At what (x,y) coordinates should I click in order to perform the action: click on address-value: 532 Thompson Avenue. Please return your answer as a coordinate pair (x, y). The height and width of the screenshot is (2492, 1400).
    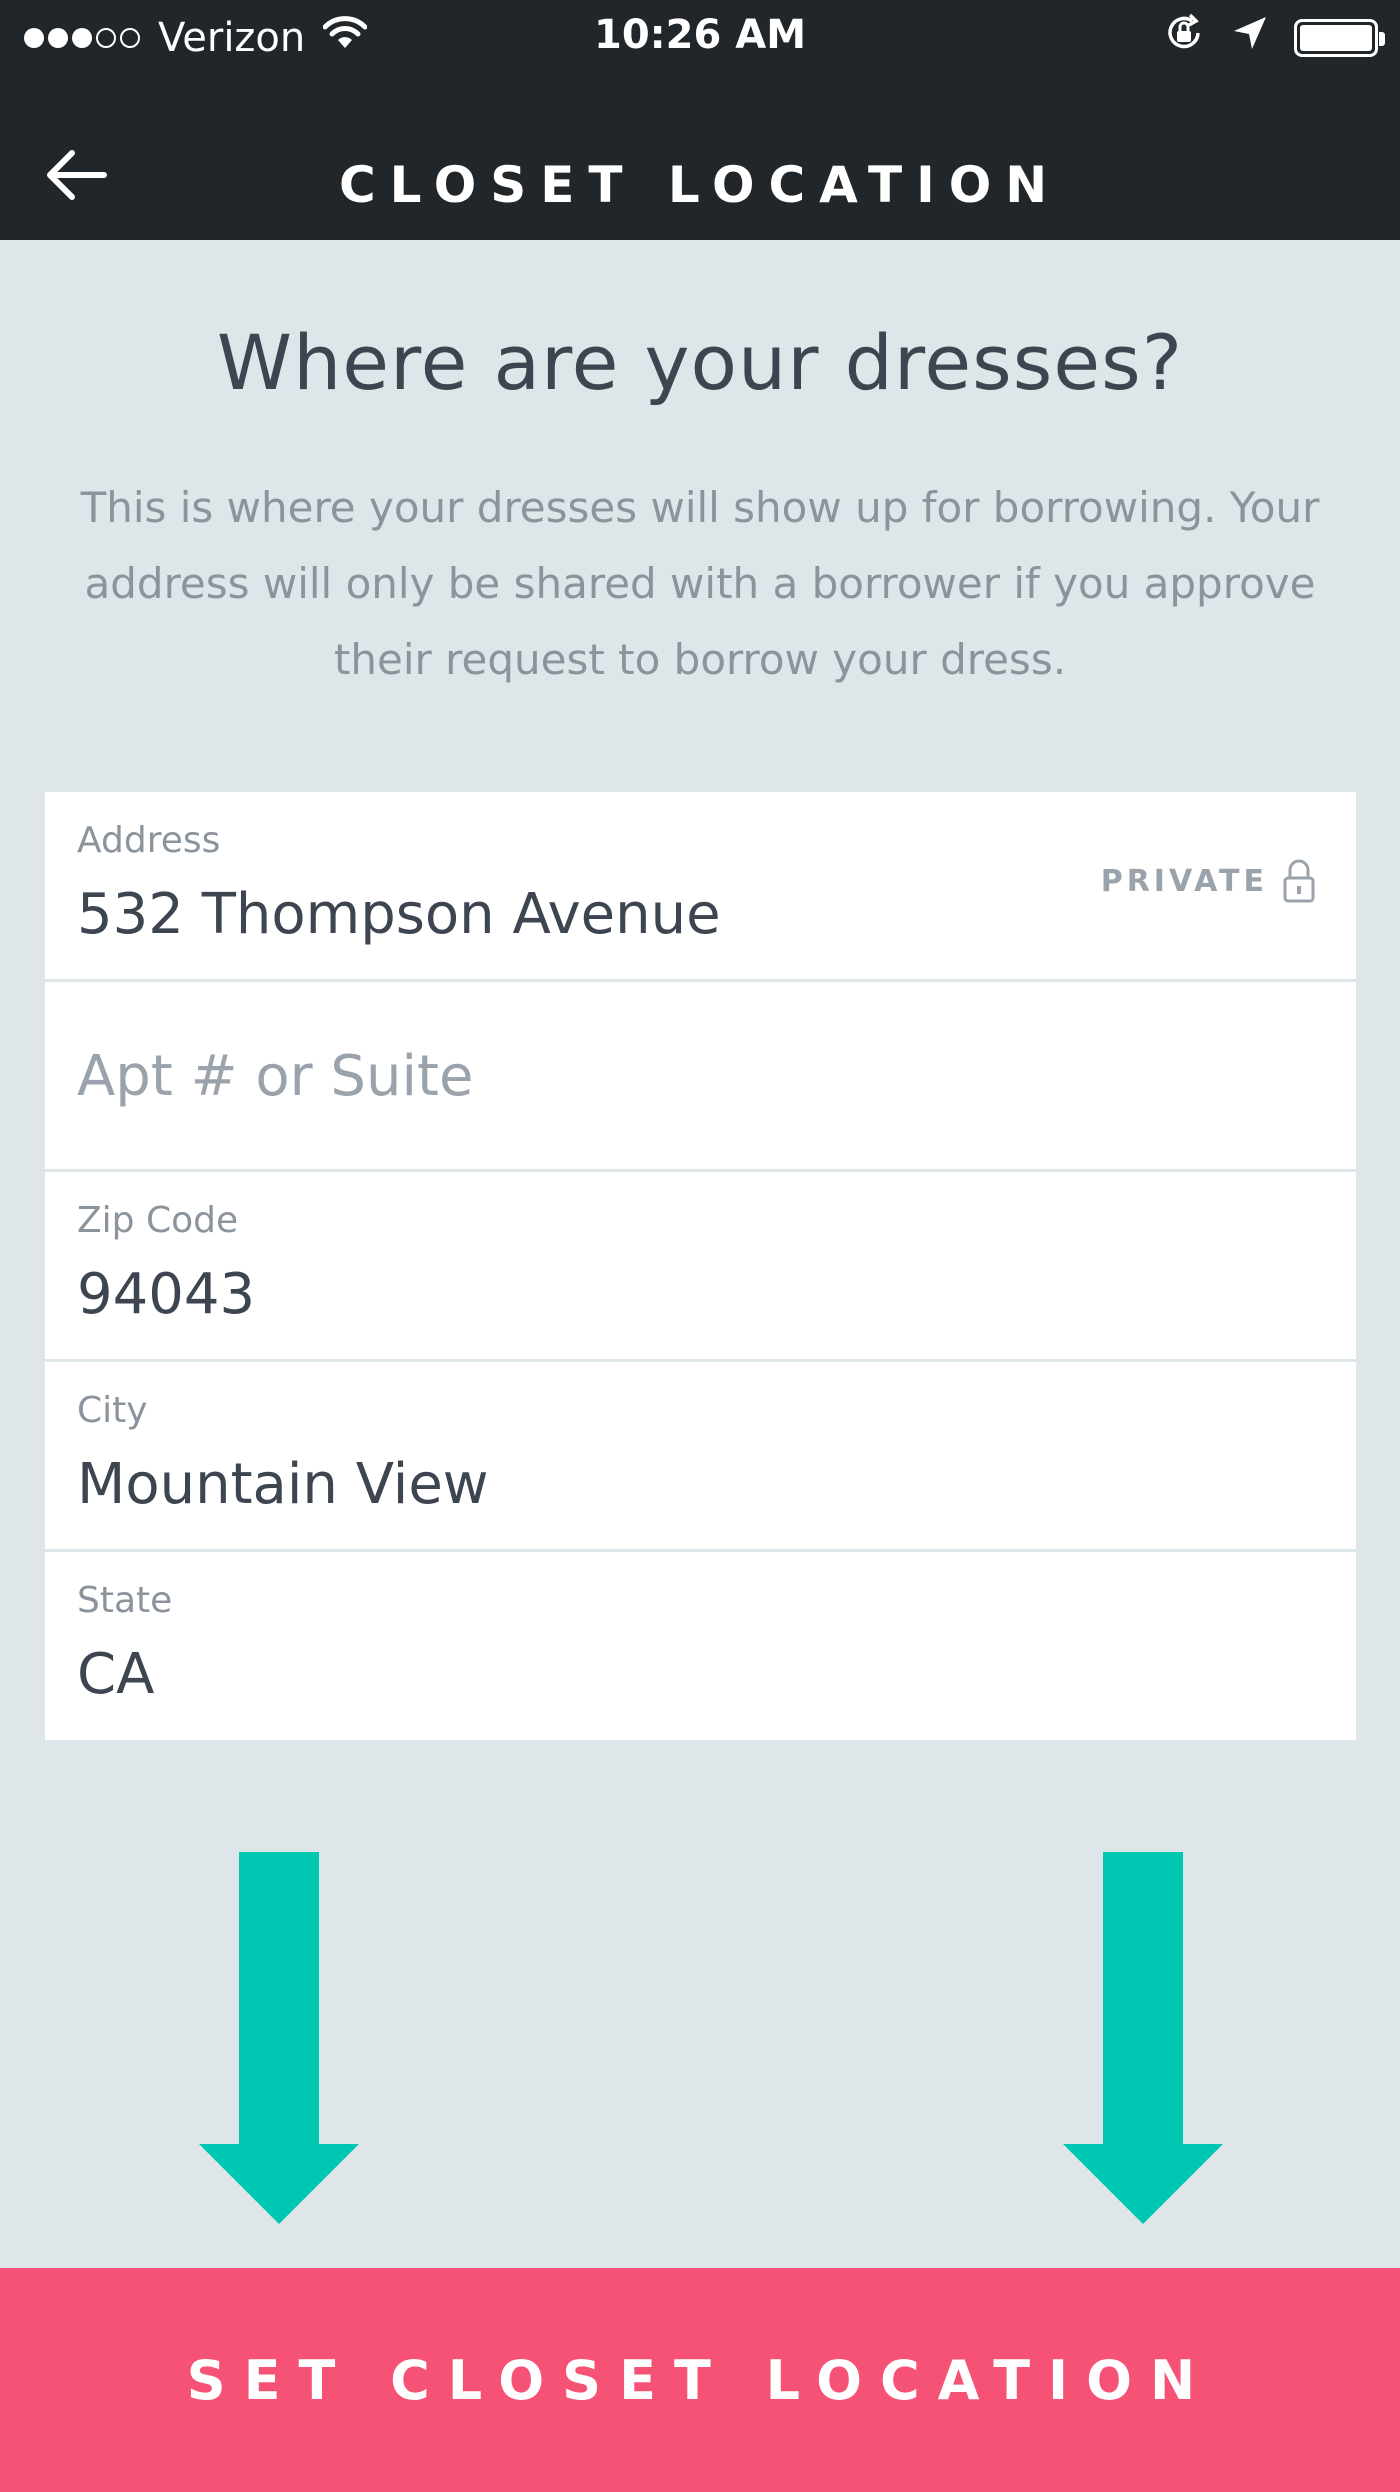
    Looking at the image, I should click on (399, 914).